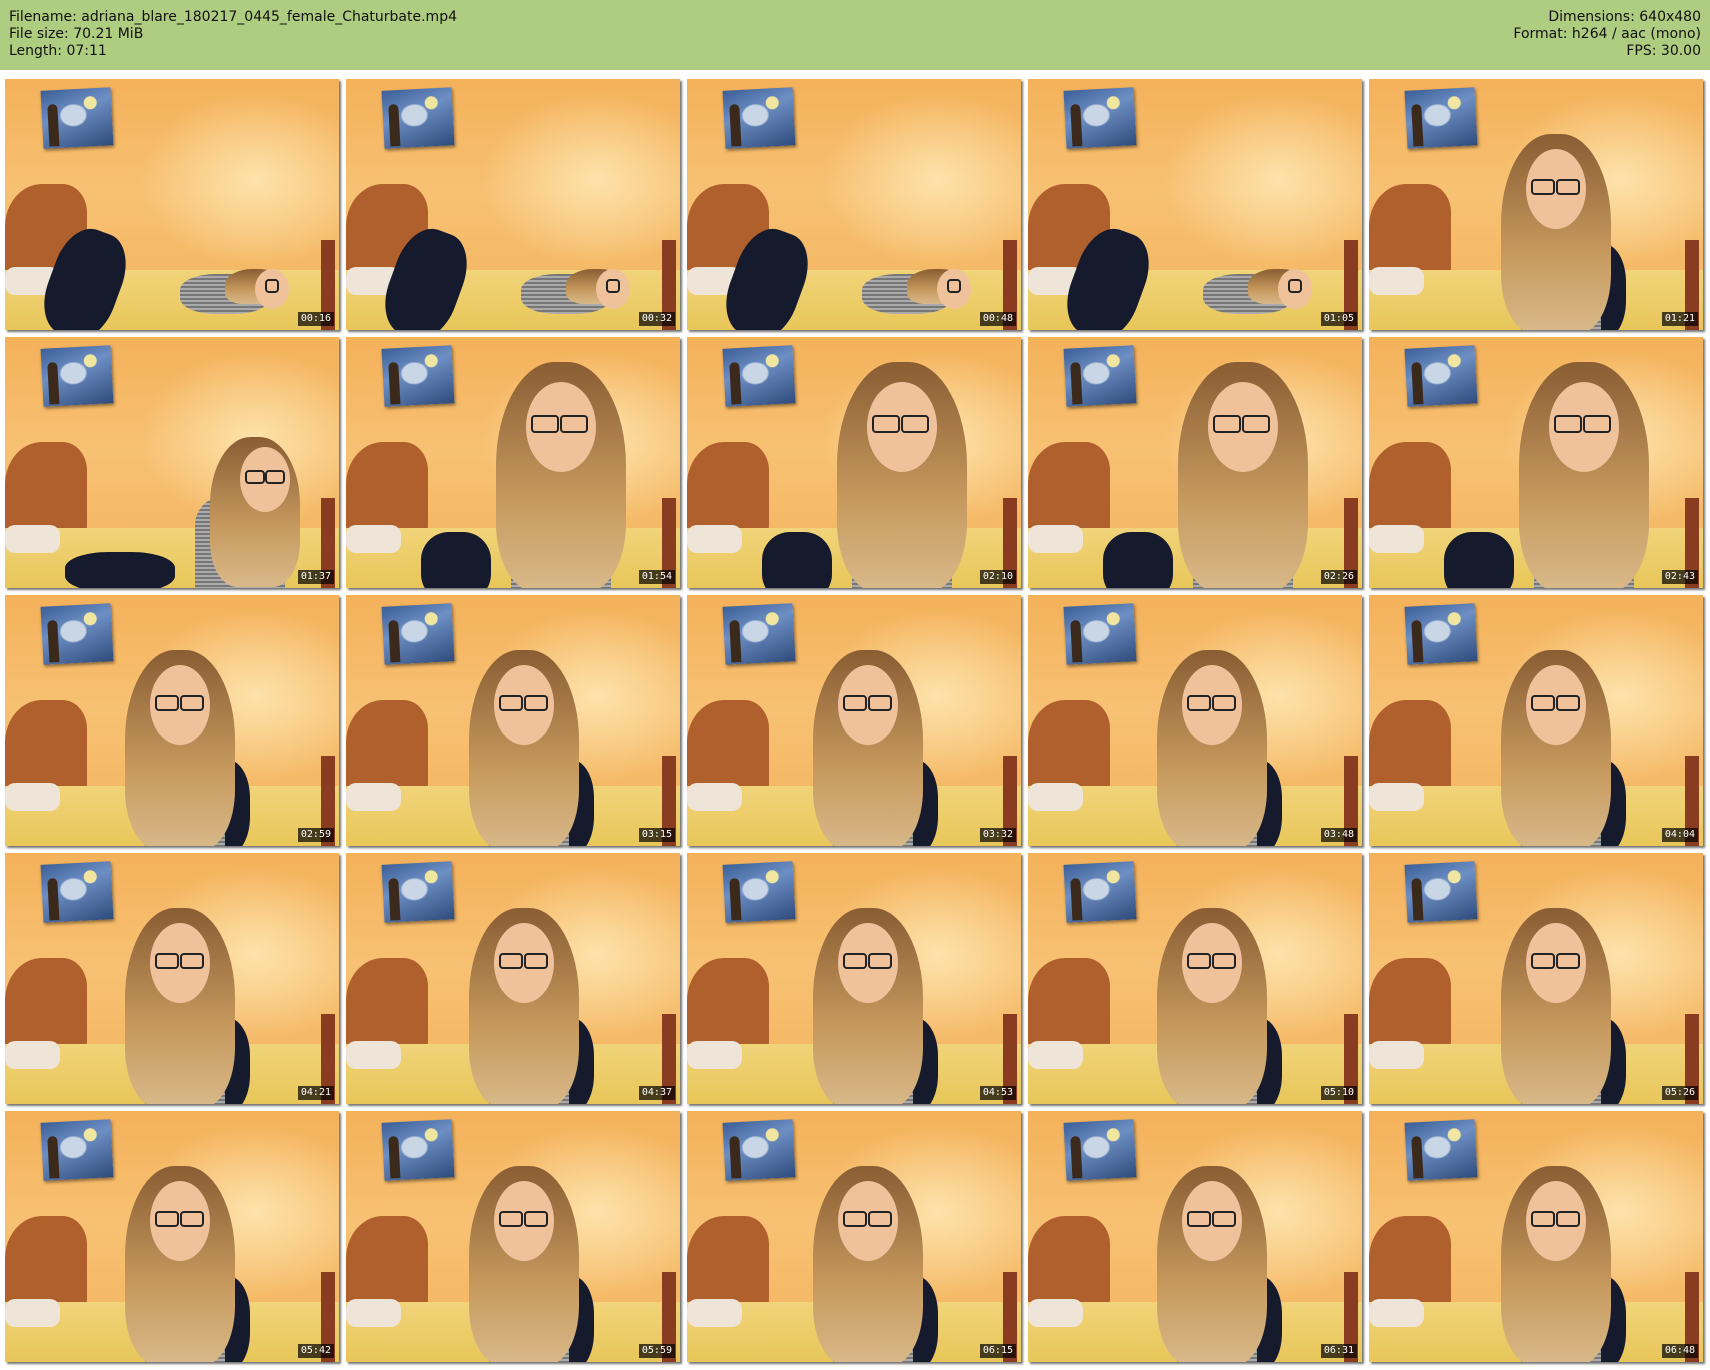 The image size is (1710, 1370). Describe the element at coordinates (997, 577) in the screenshot. I see `timestamp-label: 02:10` at that location.